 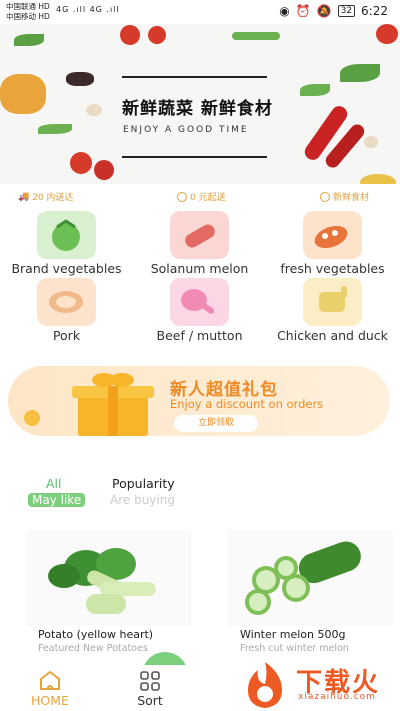 What do you see at coordinates (332, 268) in the screenshot?
I see `category-label: fresh vegetables` at bounding box center [332, 268].